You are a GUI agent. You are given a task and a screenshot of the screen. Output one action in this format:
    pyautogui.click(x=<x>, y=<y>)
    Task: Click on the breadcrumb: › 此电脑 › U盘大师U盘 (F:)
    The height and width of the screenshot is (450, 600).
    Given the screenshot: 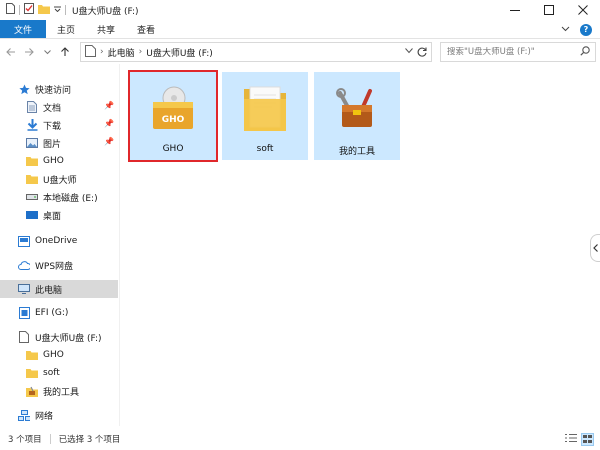 What is the action you would take?
    pyautogui.click(x=147, y=52)
    